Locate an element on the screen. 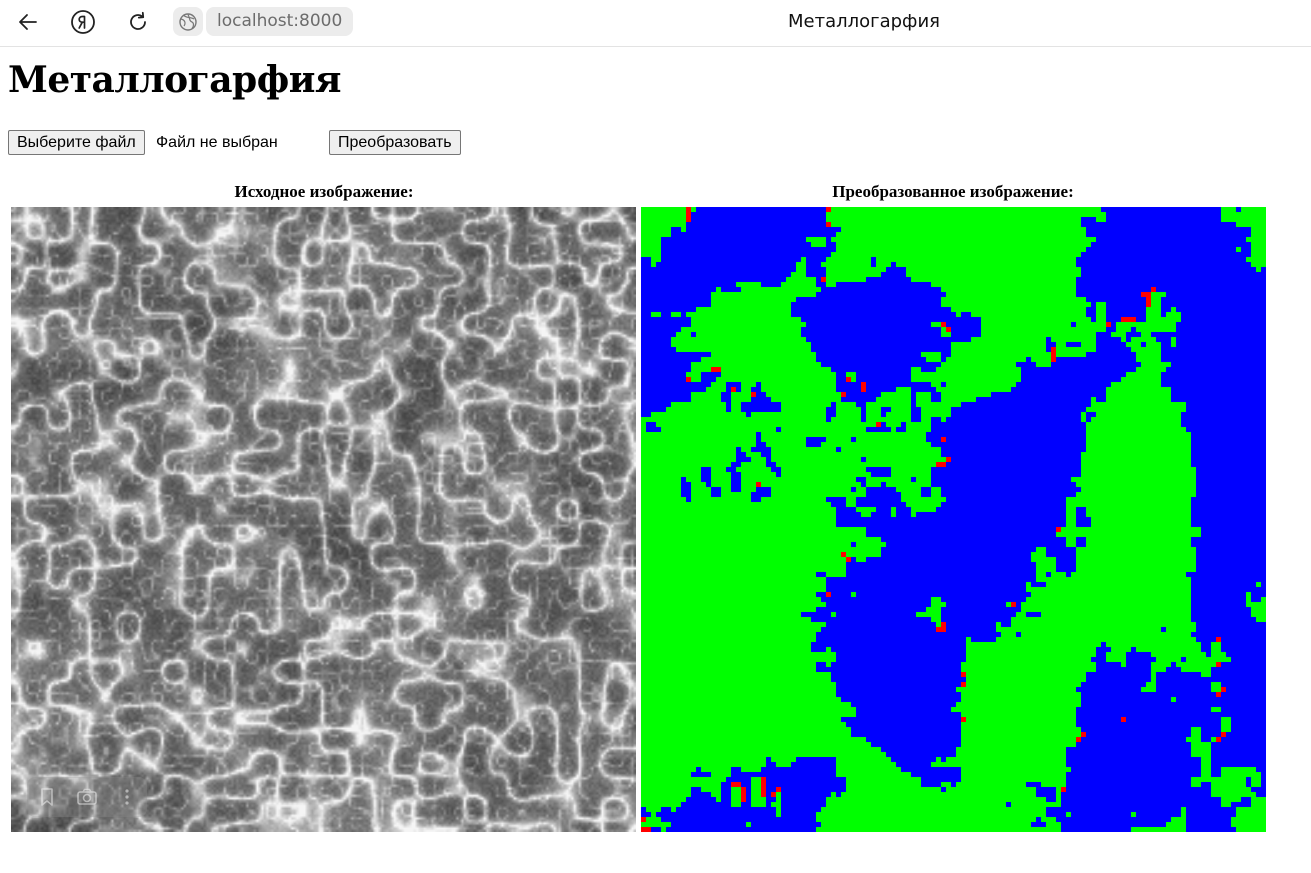 The height and width of the screenshot is (873, 1311). reload-button is located at coordinates (138, 22).